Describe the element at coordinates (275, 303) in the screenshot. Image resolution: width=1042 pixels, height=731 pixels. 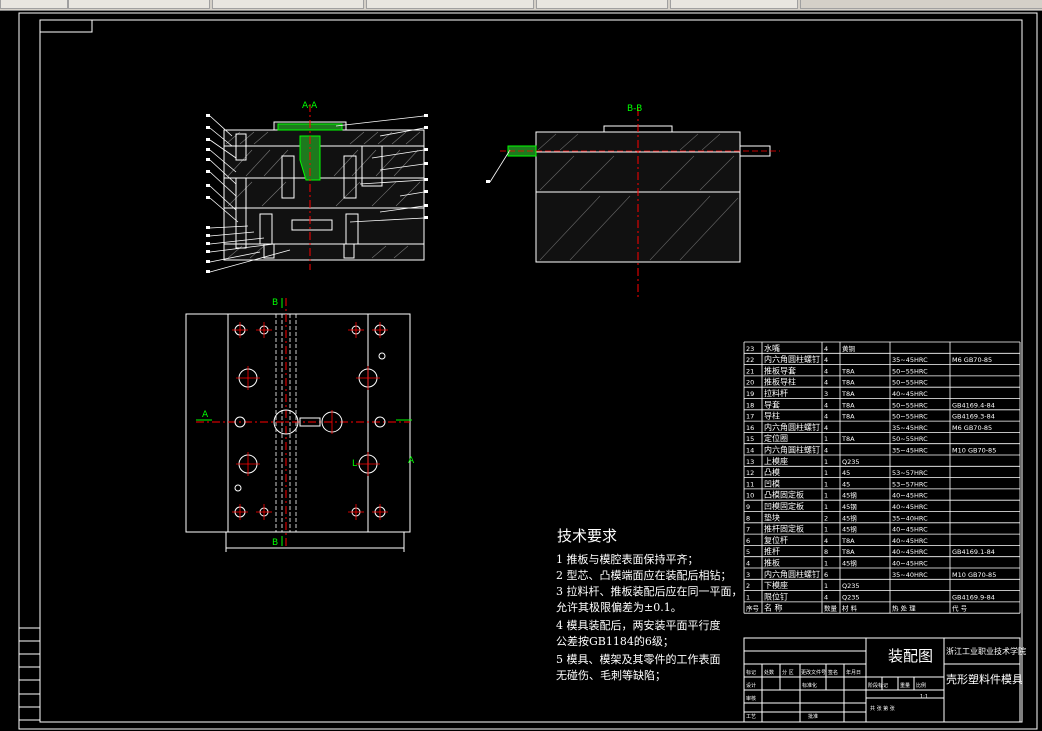
I see `section-mark-b-top: B` at that location.